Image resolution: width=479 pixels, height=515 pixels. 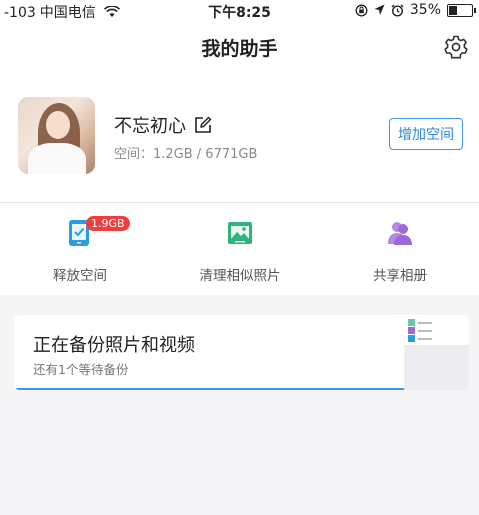 What do you see at coordinates (400, 276) in the screenshot?
I see `action-label: 共享相册` at bounding box center [400, 276].